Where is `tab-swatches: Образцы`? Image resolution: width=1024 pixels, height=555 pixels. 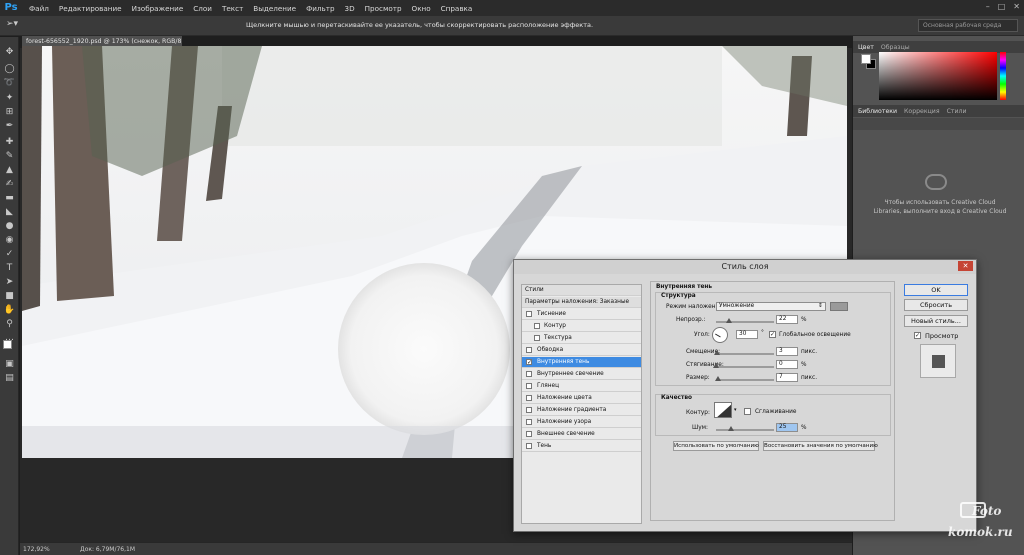 tab-swatches: Образцы is located at coordinates (895, 47).